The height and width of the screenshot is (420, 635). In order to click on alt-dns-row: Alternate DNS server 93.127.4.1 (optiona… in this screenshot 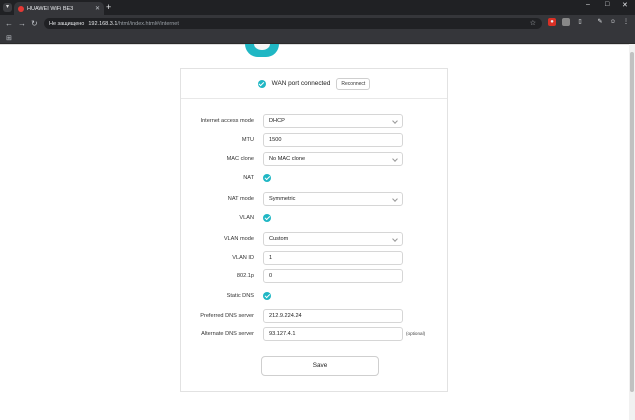, I will do `click(314, 334)`.